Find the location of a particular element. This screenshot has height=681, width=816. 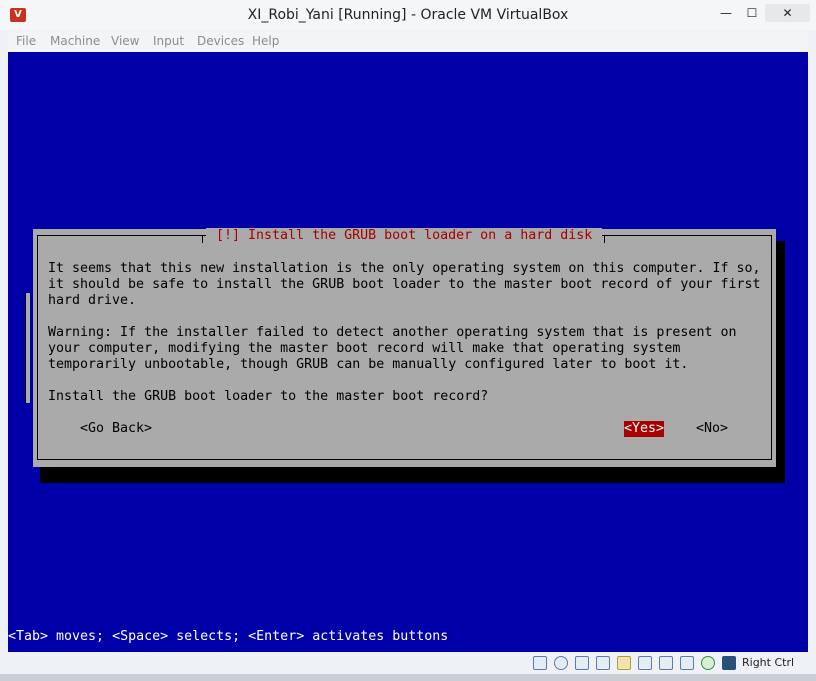

dialog-shadow-bottom is located at coordinates (412, 475).